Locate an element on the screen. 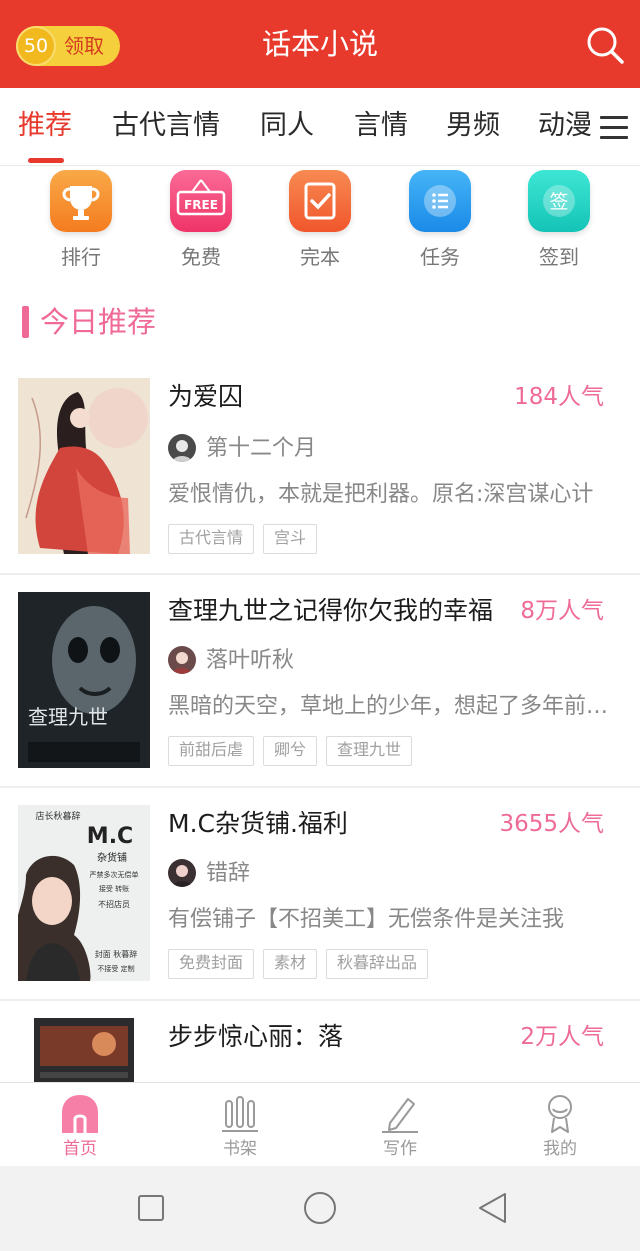 This screenshot has height=1251, width=640. book-tag: 秋暮辞出品 is located at coordinates (377, 964).